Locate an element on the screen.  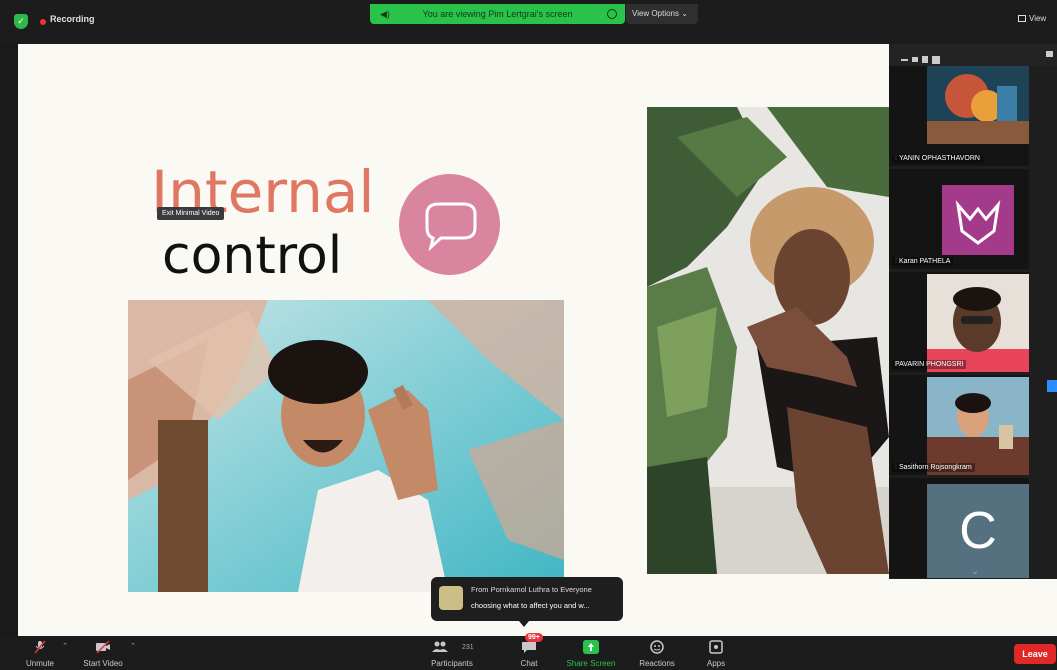
video-caret-icon: ⌃ is located at coordinates (133, 646).